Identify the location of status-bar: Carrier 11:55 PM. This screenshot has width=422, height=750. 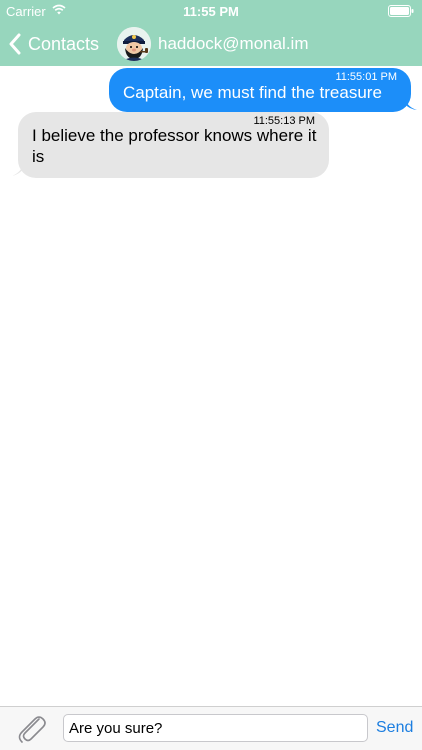
(211, 11).